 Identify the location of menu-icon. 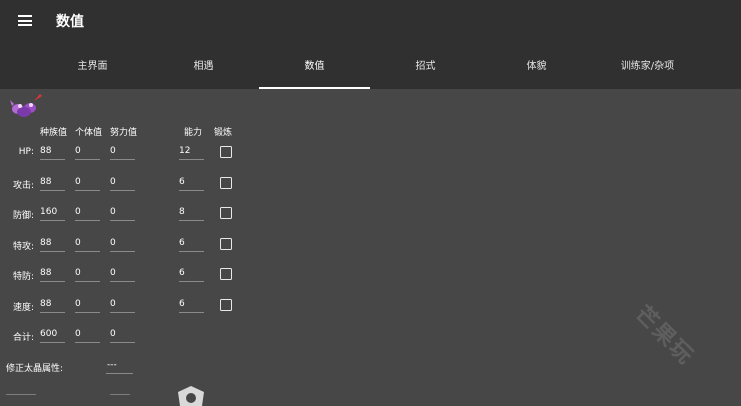
(25, 20).